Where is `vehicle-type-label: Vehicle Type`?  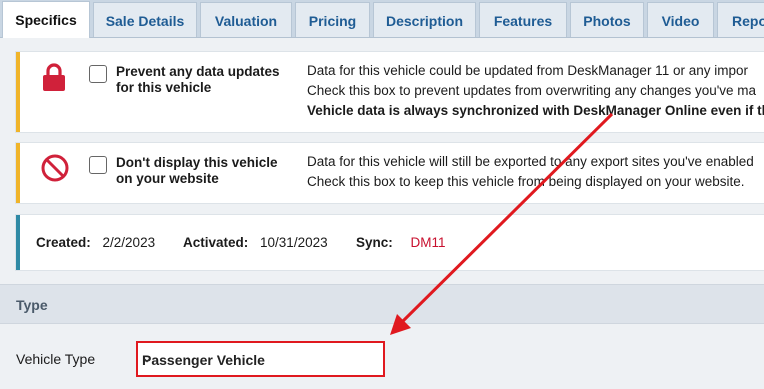 vehicle-type-label: Vehicle Type is located at coordinates (56, 359).